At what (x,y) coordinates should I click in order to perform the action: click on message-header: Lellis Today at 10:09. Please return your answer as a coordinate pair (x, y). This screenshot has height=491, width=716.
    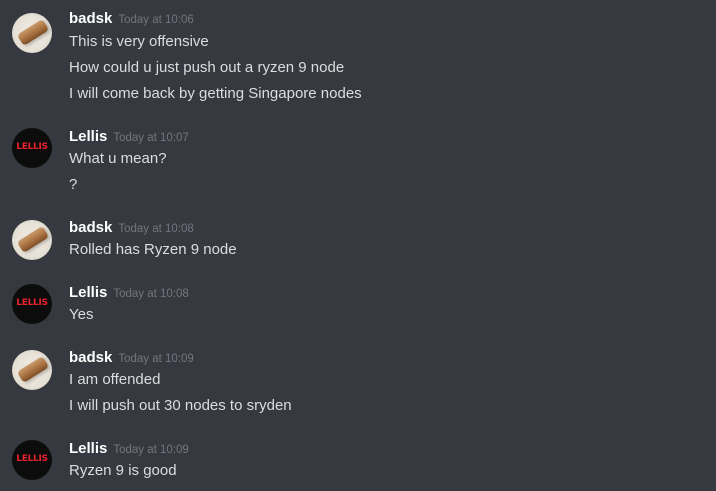
    Looking at the image, I should click on (129, 449).